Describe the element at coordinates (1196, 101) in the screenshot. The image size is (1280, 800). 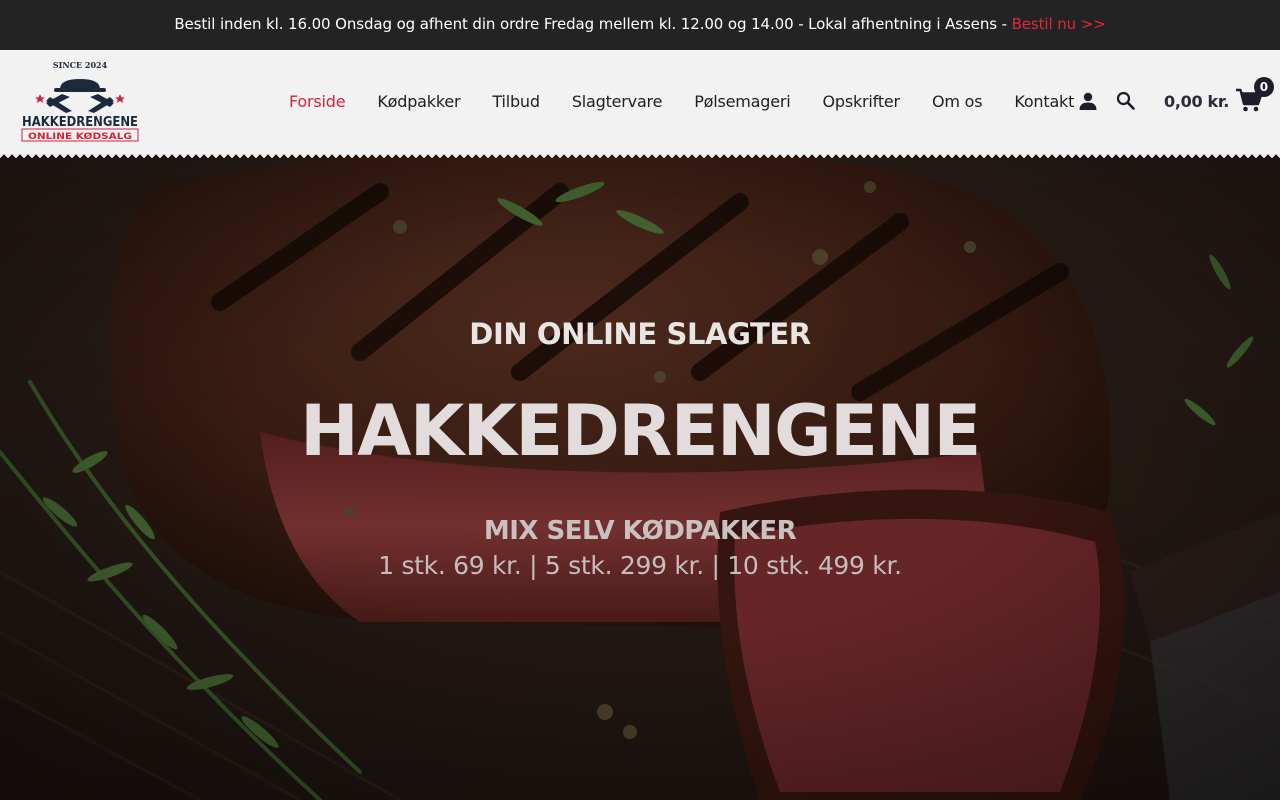
I see `cart-total: 0,00 kr.` at that location.